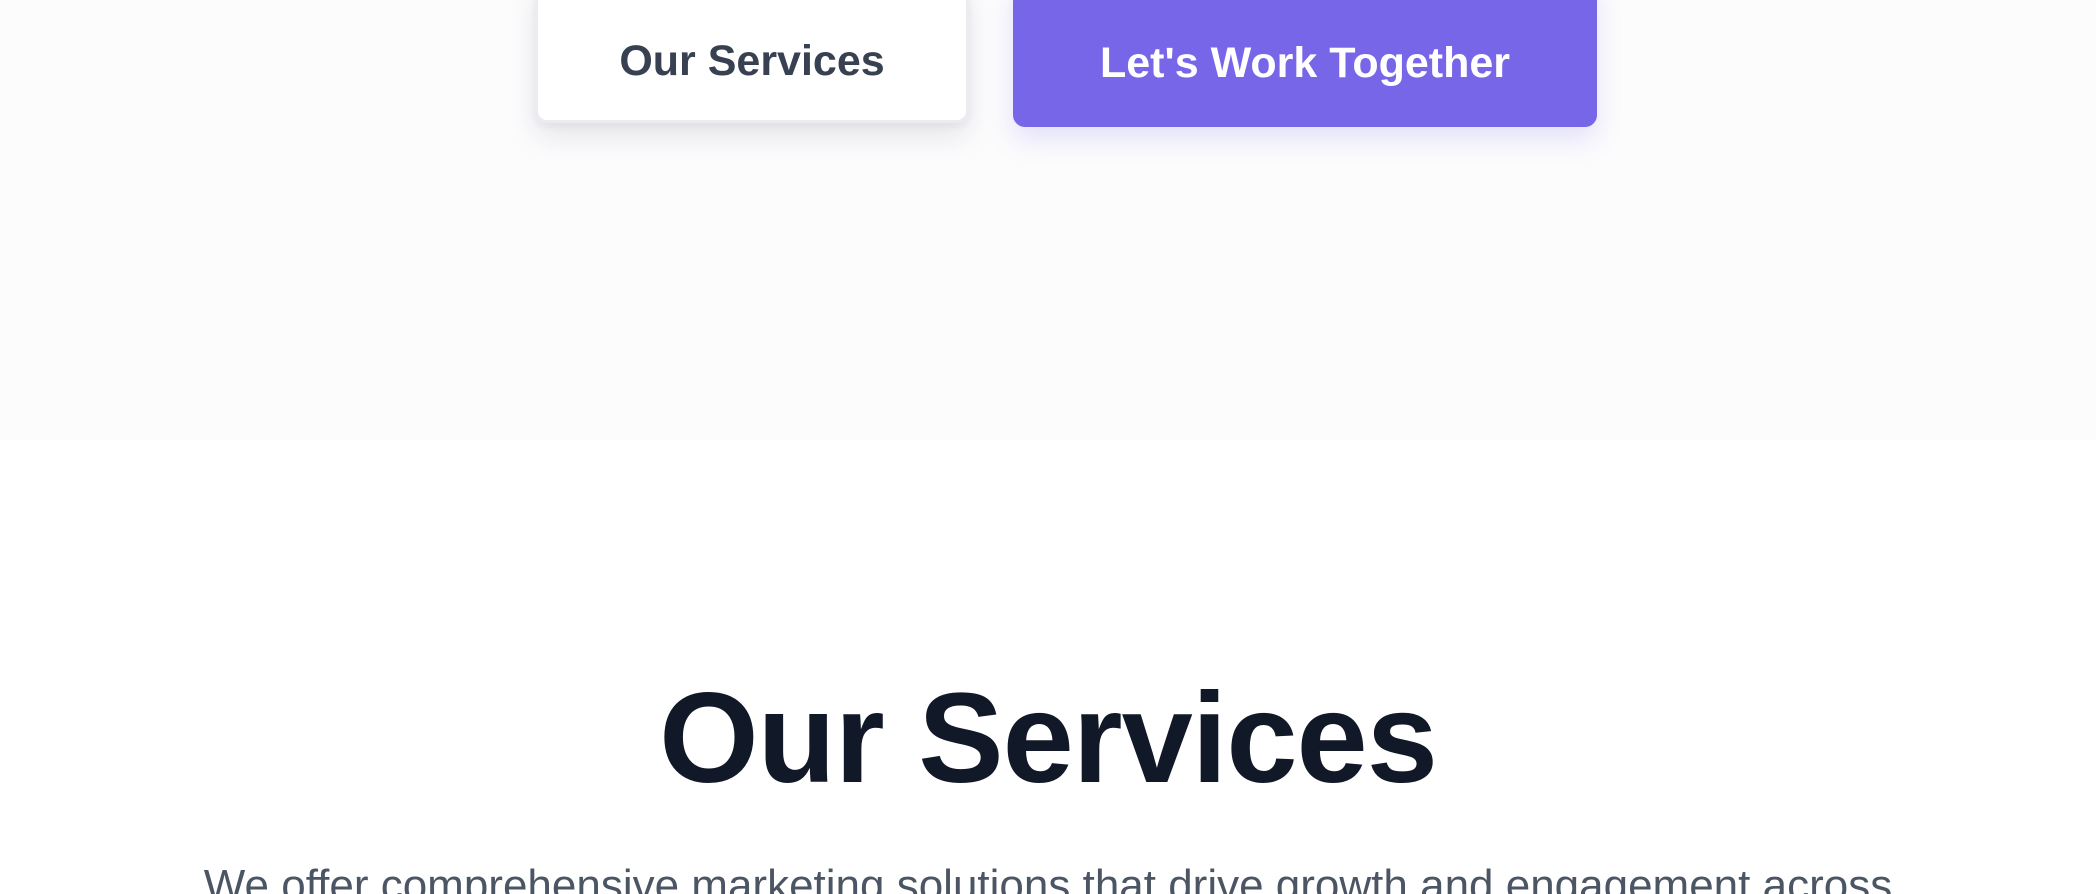  I want to click on lets-work-together-button: Let's Work Together, so click(1305, 63).